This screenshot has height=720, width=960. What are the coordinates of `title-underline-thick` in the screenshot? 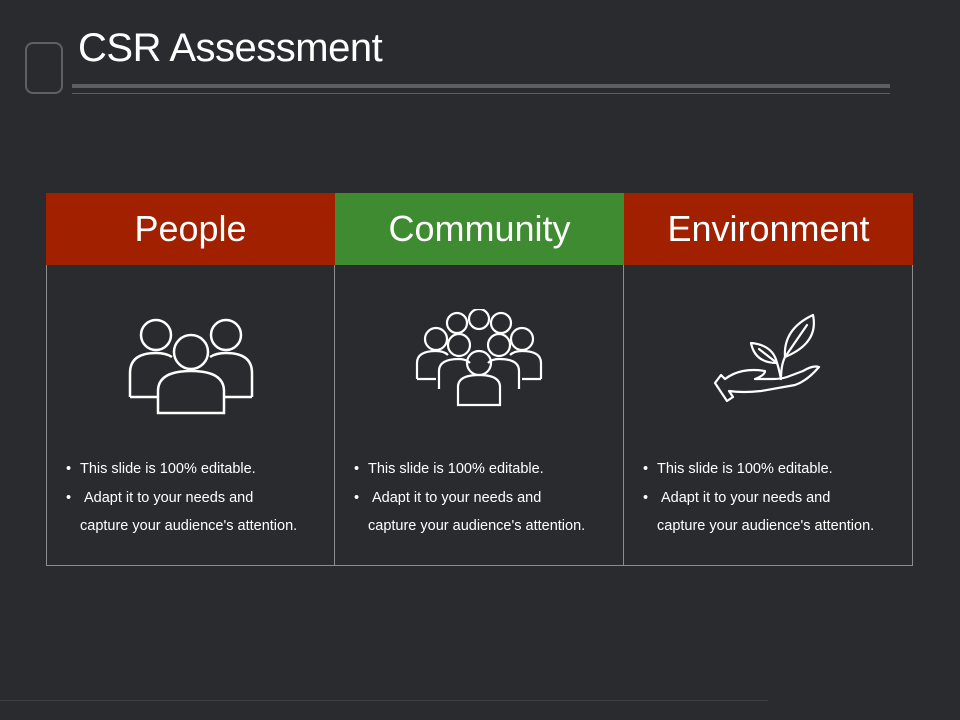 It's located at (481, 86).